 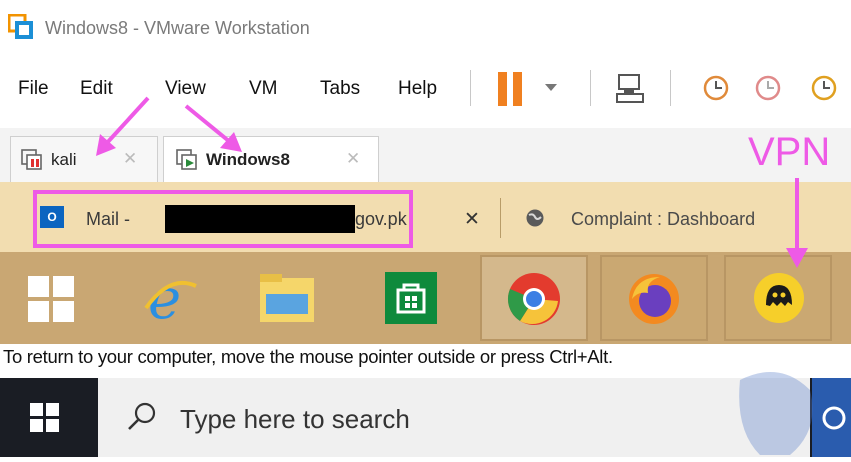 What do you see at coordinates (535, 218) in the screenshot?
I see `globe-icon` at bounding box center [535, 218].